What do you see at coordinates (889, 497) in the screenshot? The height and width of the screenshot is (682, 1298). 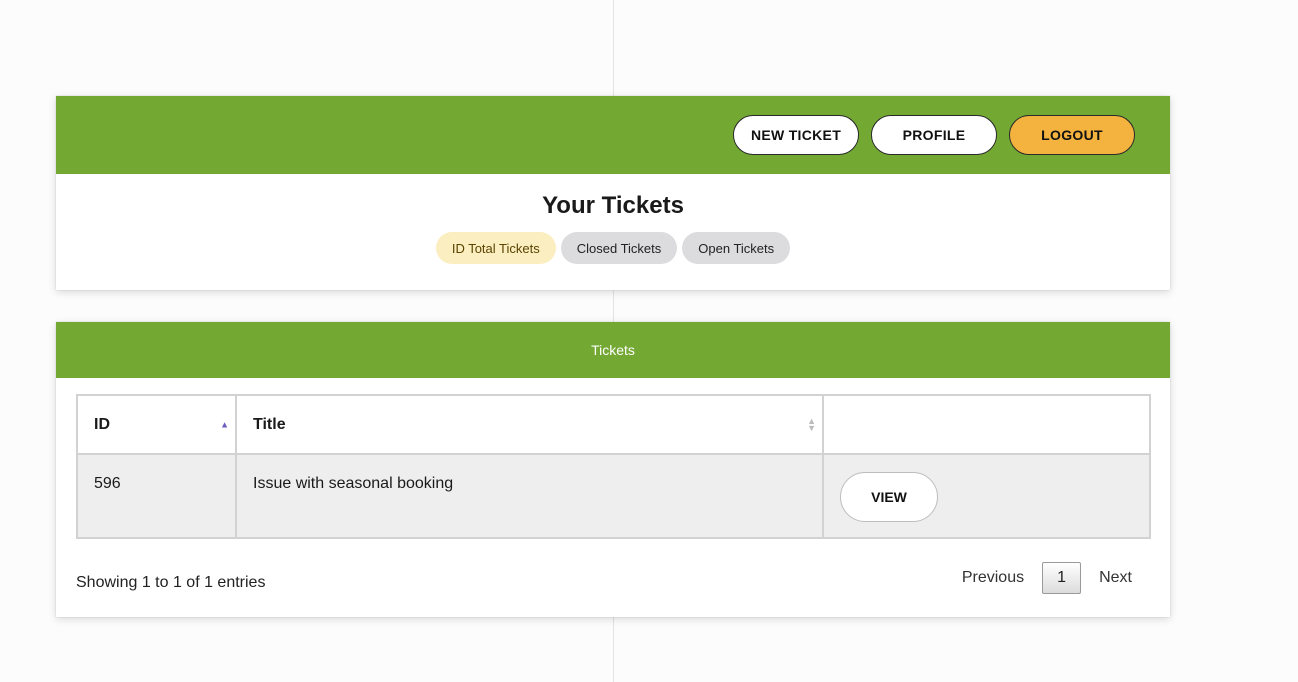 I see `view-ticket-button: VIEW` at bounding box center [889, 497].